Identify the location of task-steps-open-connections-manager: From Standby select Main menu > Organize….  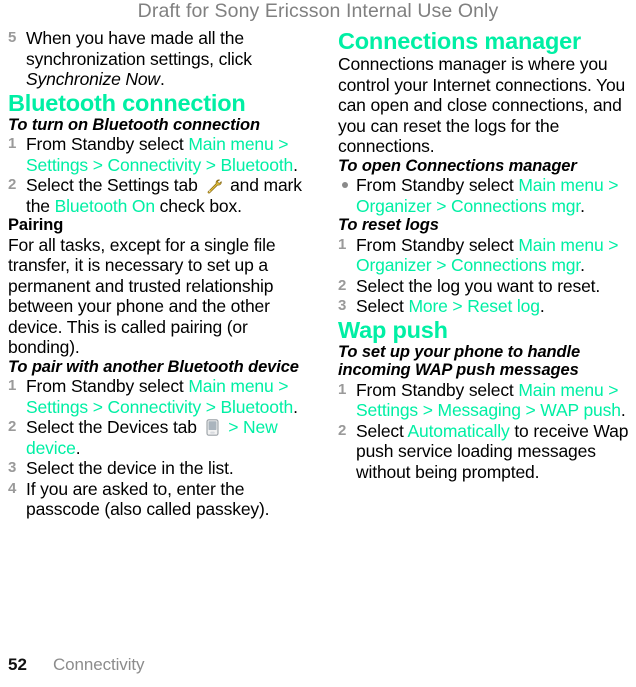
(486, 195).